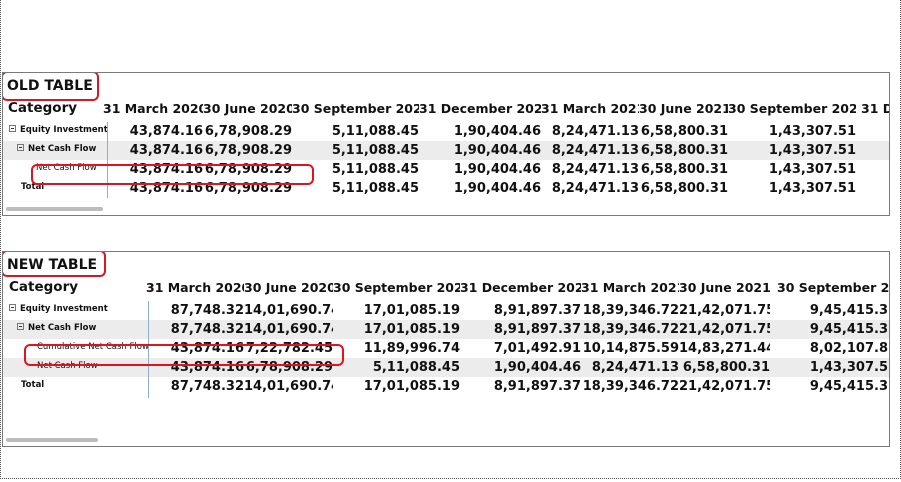 The width and height of the screenshot is (901, 482). Describe the element at coordinates (520, 287) in the screenshot. I see `new-col-header: 31 December 2020` at that location.